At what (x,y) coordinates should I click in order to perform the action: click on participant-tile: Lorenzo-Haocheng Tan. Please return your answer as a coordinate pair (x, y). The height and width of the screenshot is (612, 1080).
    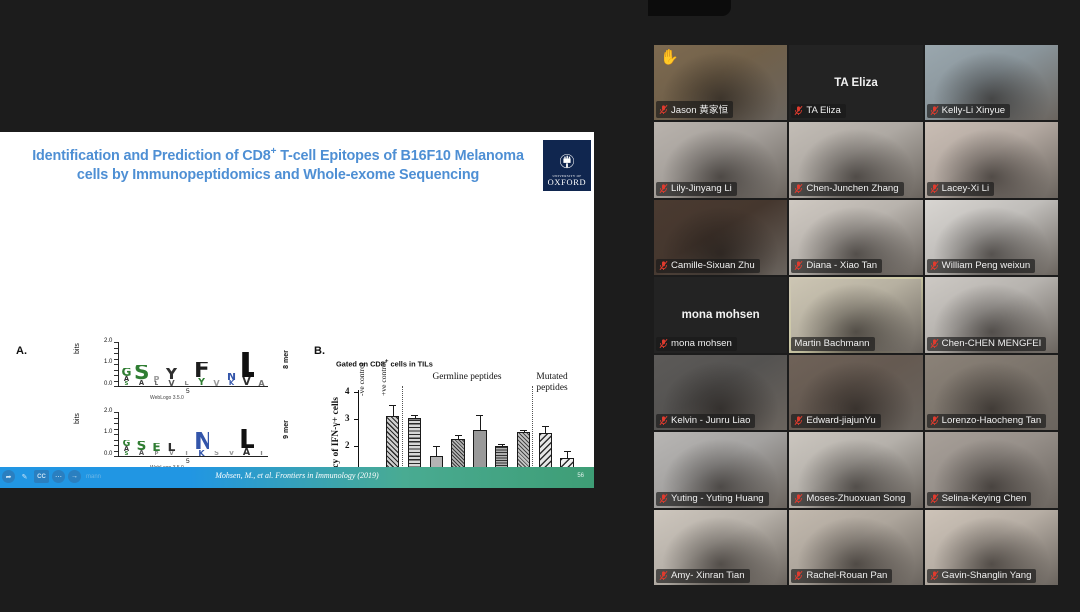
    Looking at the image, I should click on (991, 392).